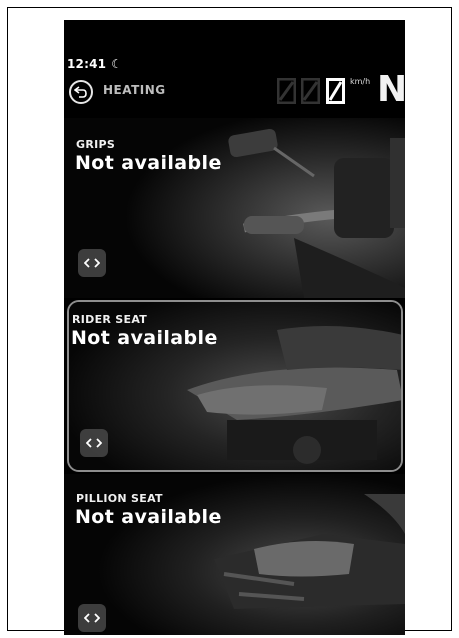 This screenshot has width=459, height=638. I want to click on screen-title: HEATING, so click(134, 90).